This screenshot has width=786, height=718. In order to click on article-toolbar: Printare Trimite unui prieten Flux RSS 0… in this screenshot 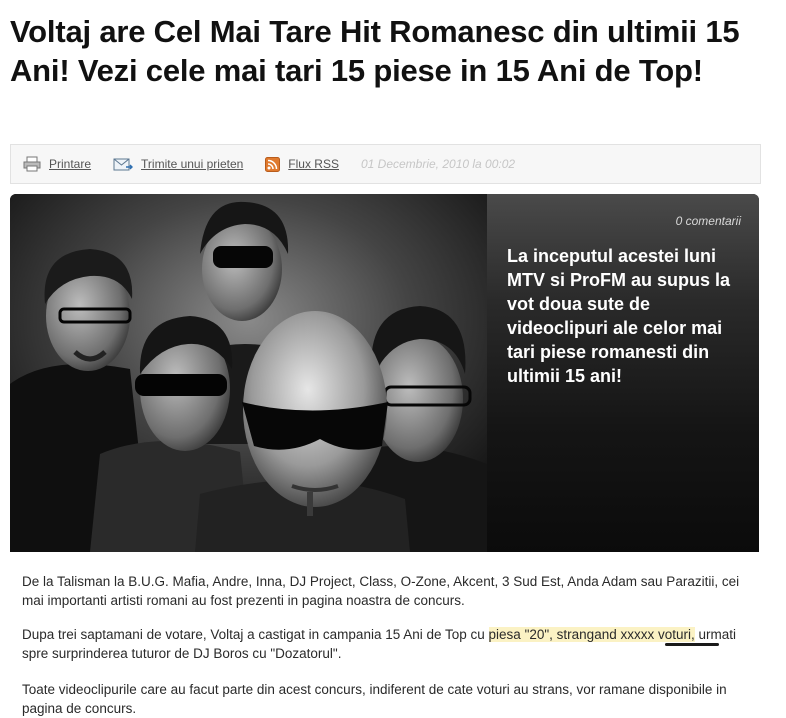, I will do `click(385, 164)`.